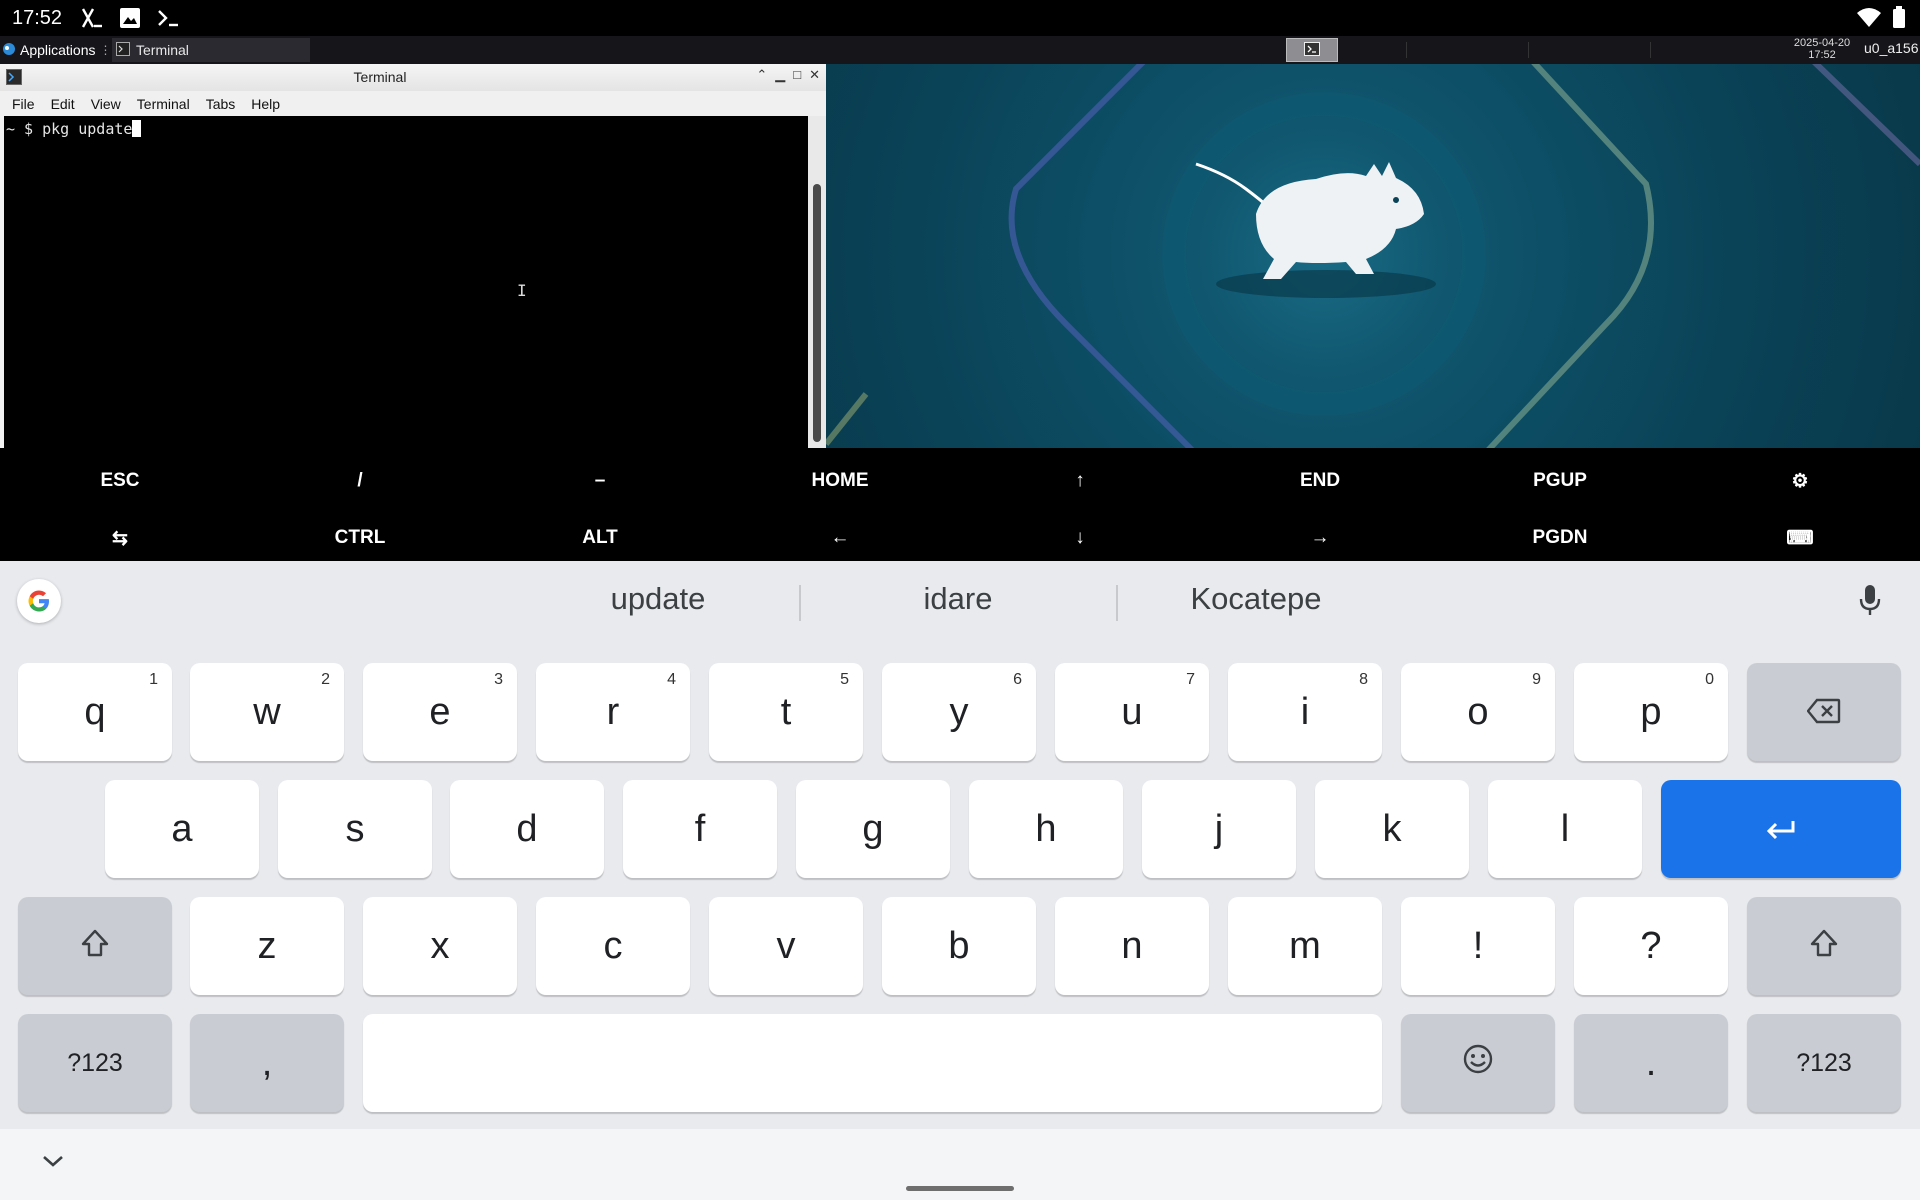 This screenshot has height=1200, width=1920. Describe the element at coordinates (355, 829) in the screenshot. I see `key-s: s` at that location.